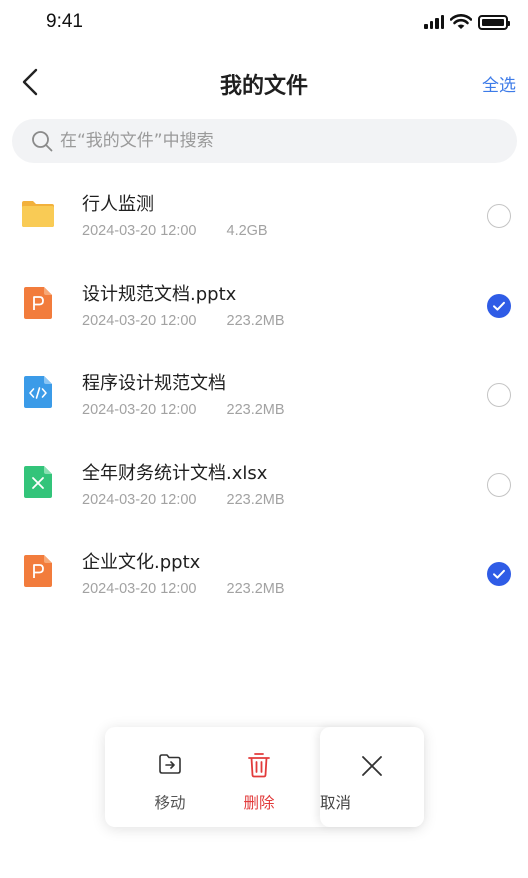  What do you see at coordinates (461, 21) in the screenshot?
I see `wifi-icon` at bounding box center [461, 21].